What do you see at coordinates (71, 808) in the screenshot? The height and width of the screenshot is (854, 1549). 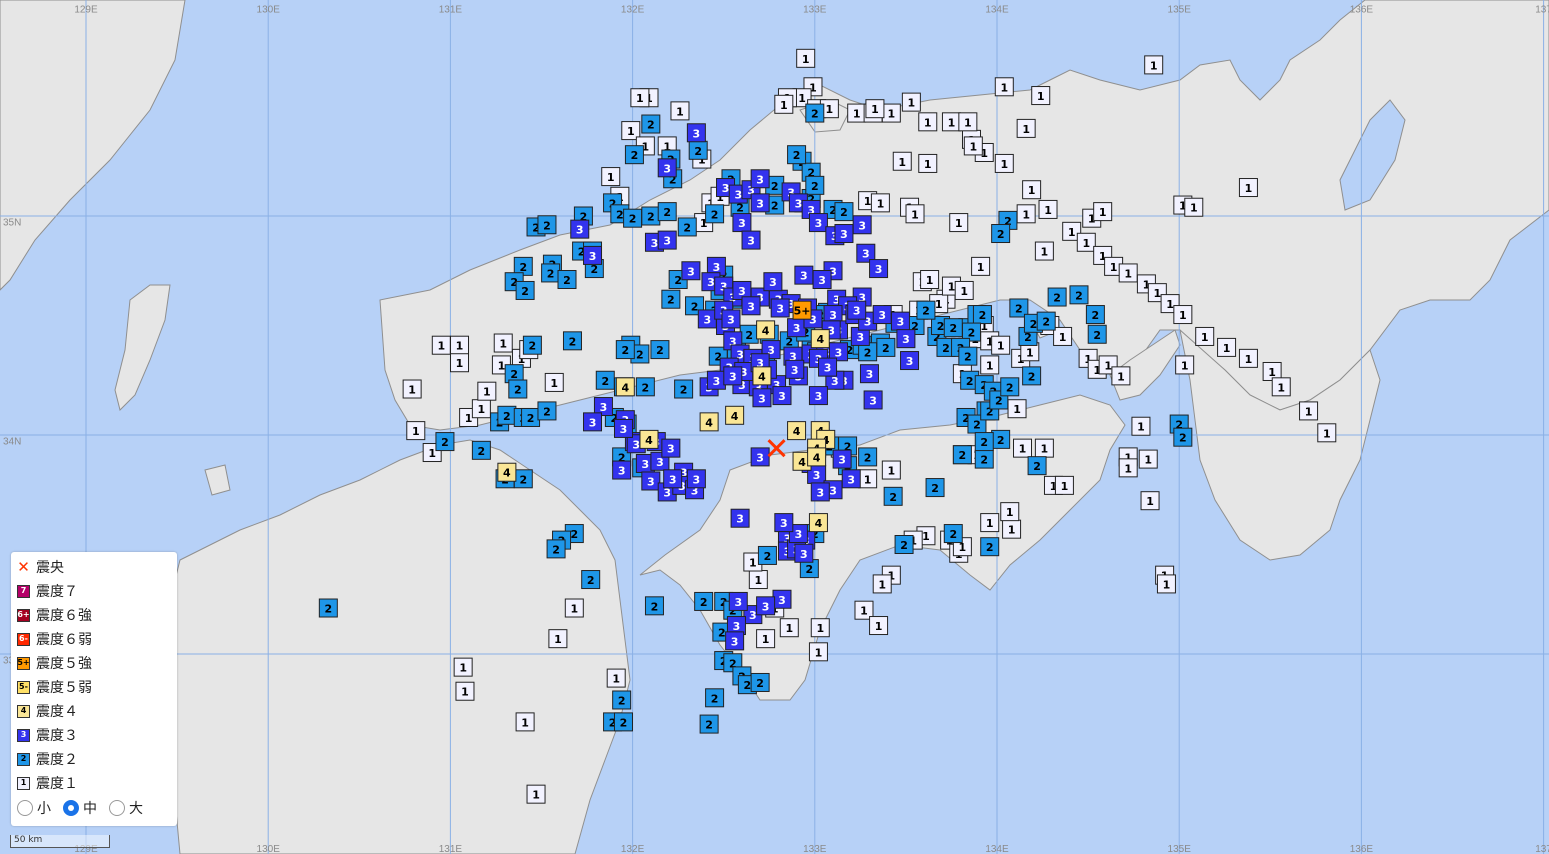 I see `radio-medium` at bounding box center [71, 808].